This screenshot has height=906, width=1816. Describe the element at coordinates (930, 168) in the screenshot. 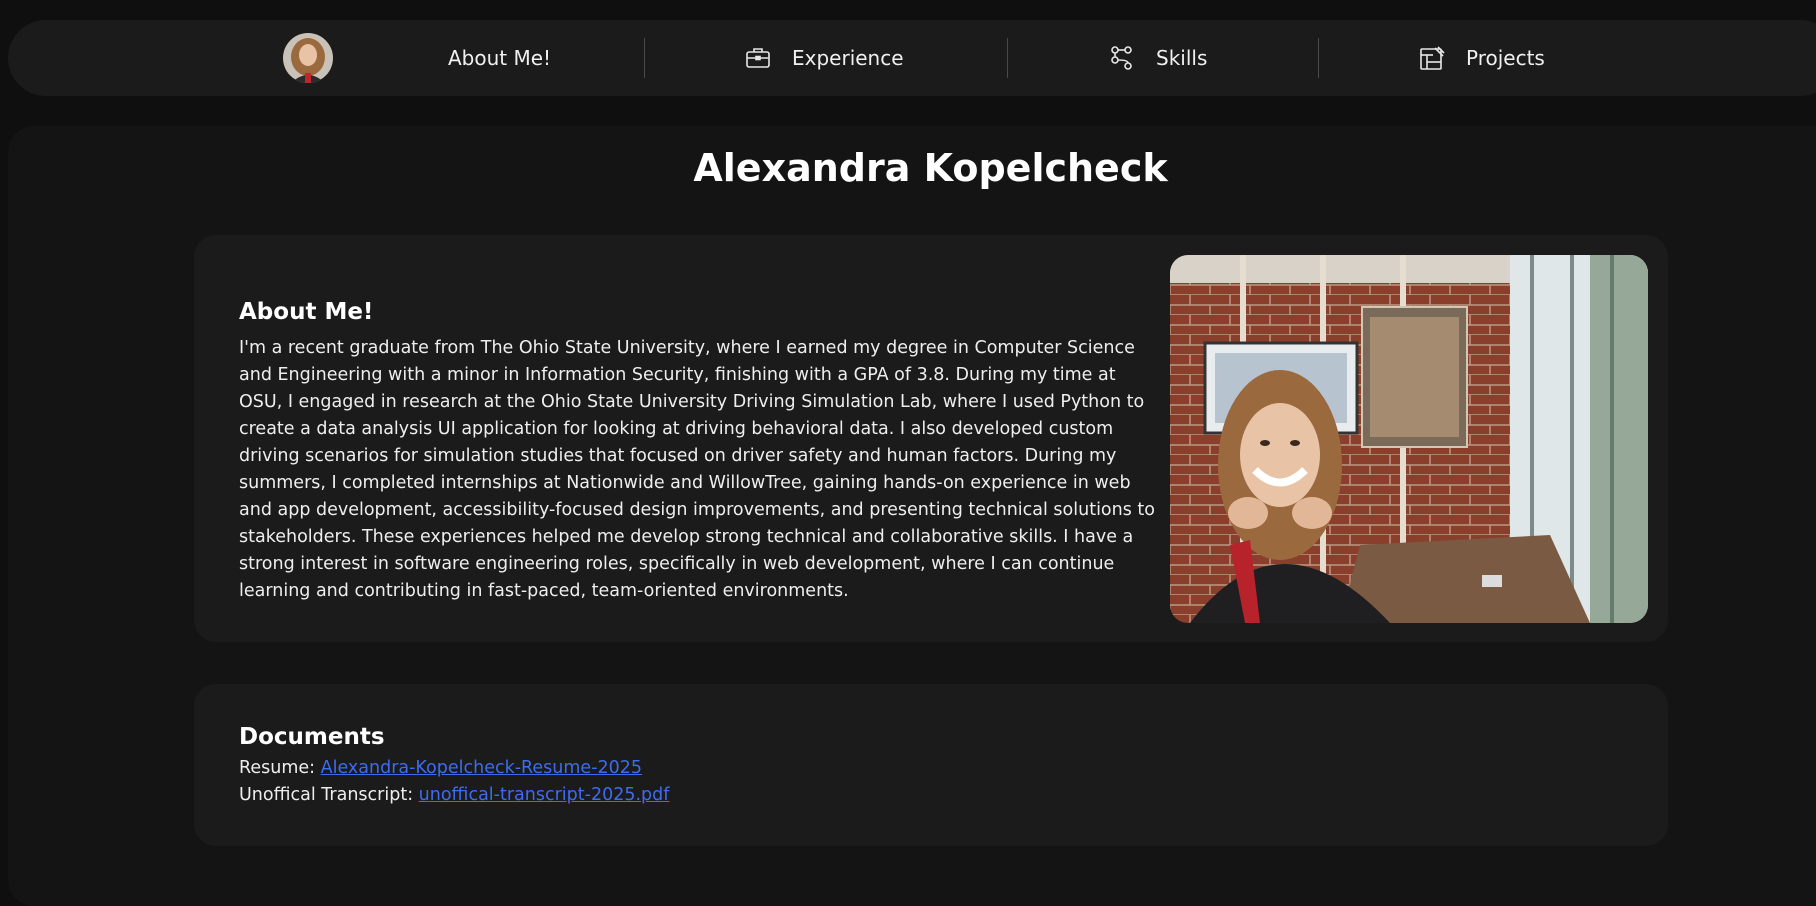

I see `page-title: Alexandra Kopelcheck` at that location.